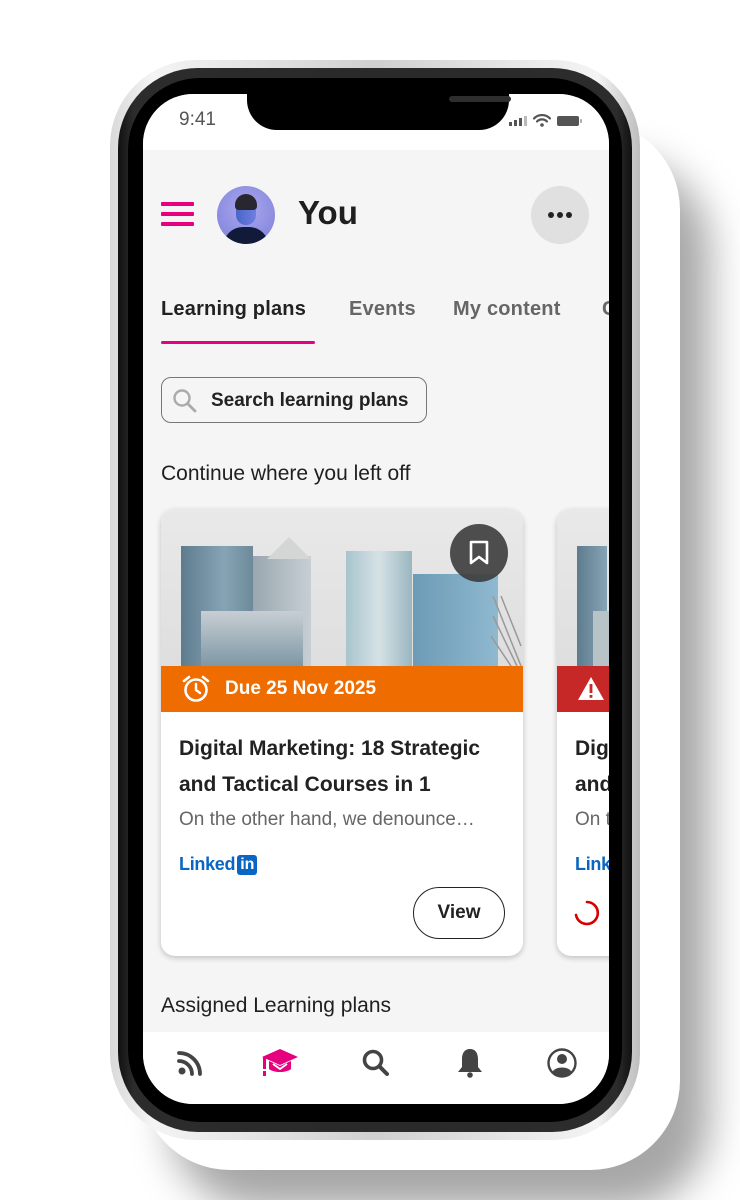 This screenshot has width=740, height=1200. What do you see at coordinates (560, 215) in the screenshot?
I see `more-options-button` at bounding box center [560, 215].